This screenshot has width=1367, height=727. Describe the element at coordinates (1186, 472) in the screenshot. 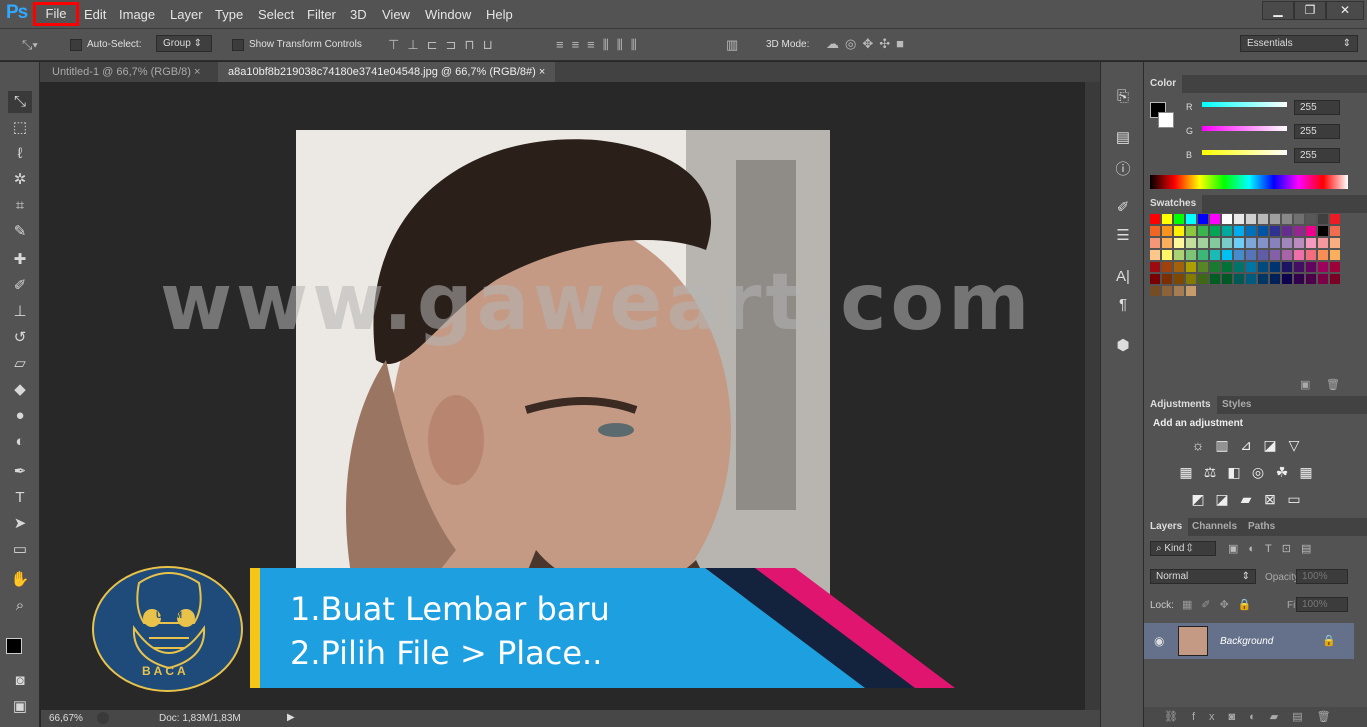

I see `hue-saturation-icon: ▦` at that location.